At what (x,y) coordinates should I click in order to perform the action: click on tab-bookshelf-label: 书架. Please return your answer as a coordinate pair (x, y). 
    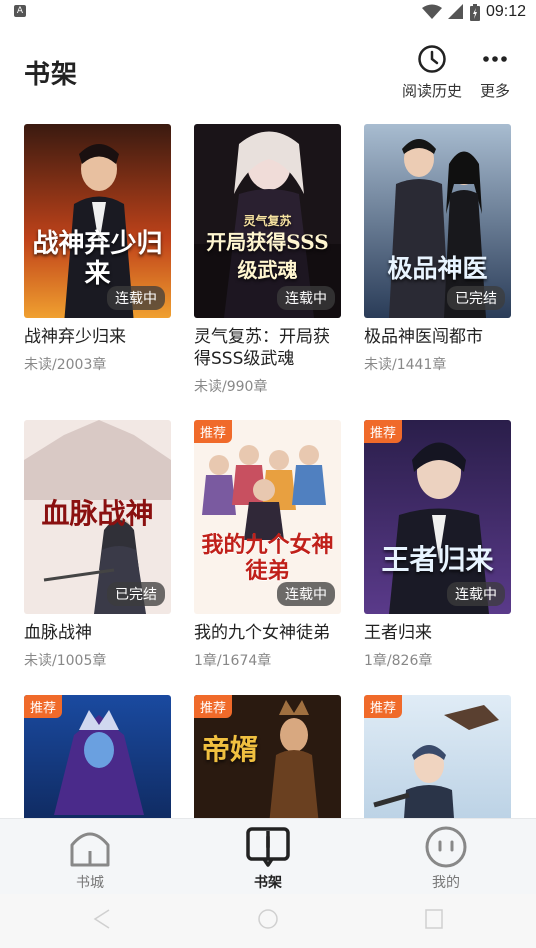
    Looking at the image, I should click on (268, 883).